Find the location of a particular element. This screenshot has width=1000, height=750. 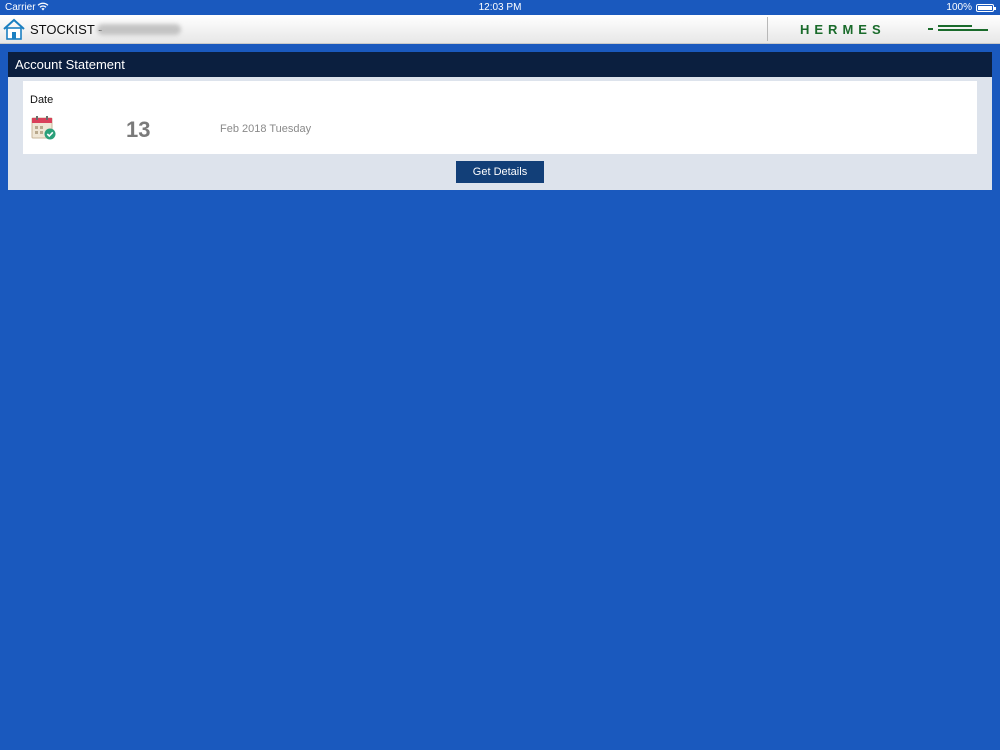

status-bar: Carrier 12:03 PM 100% is located at coordinates (500, 7).